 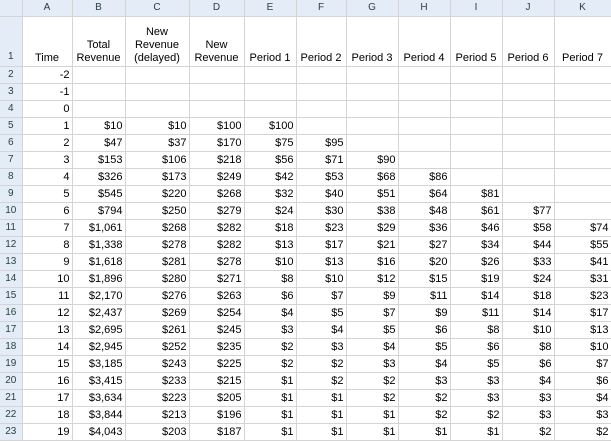 I want to click on row-header: 8, so click(x=11, y=177).